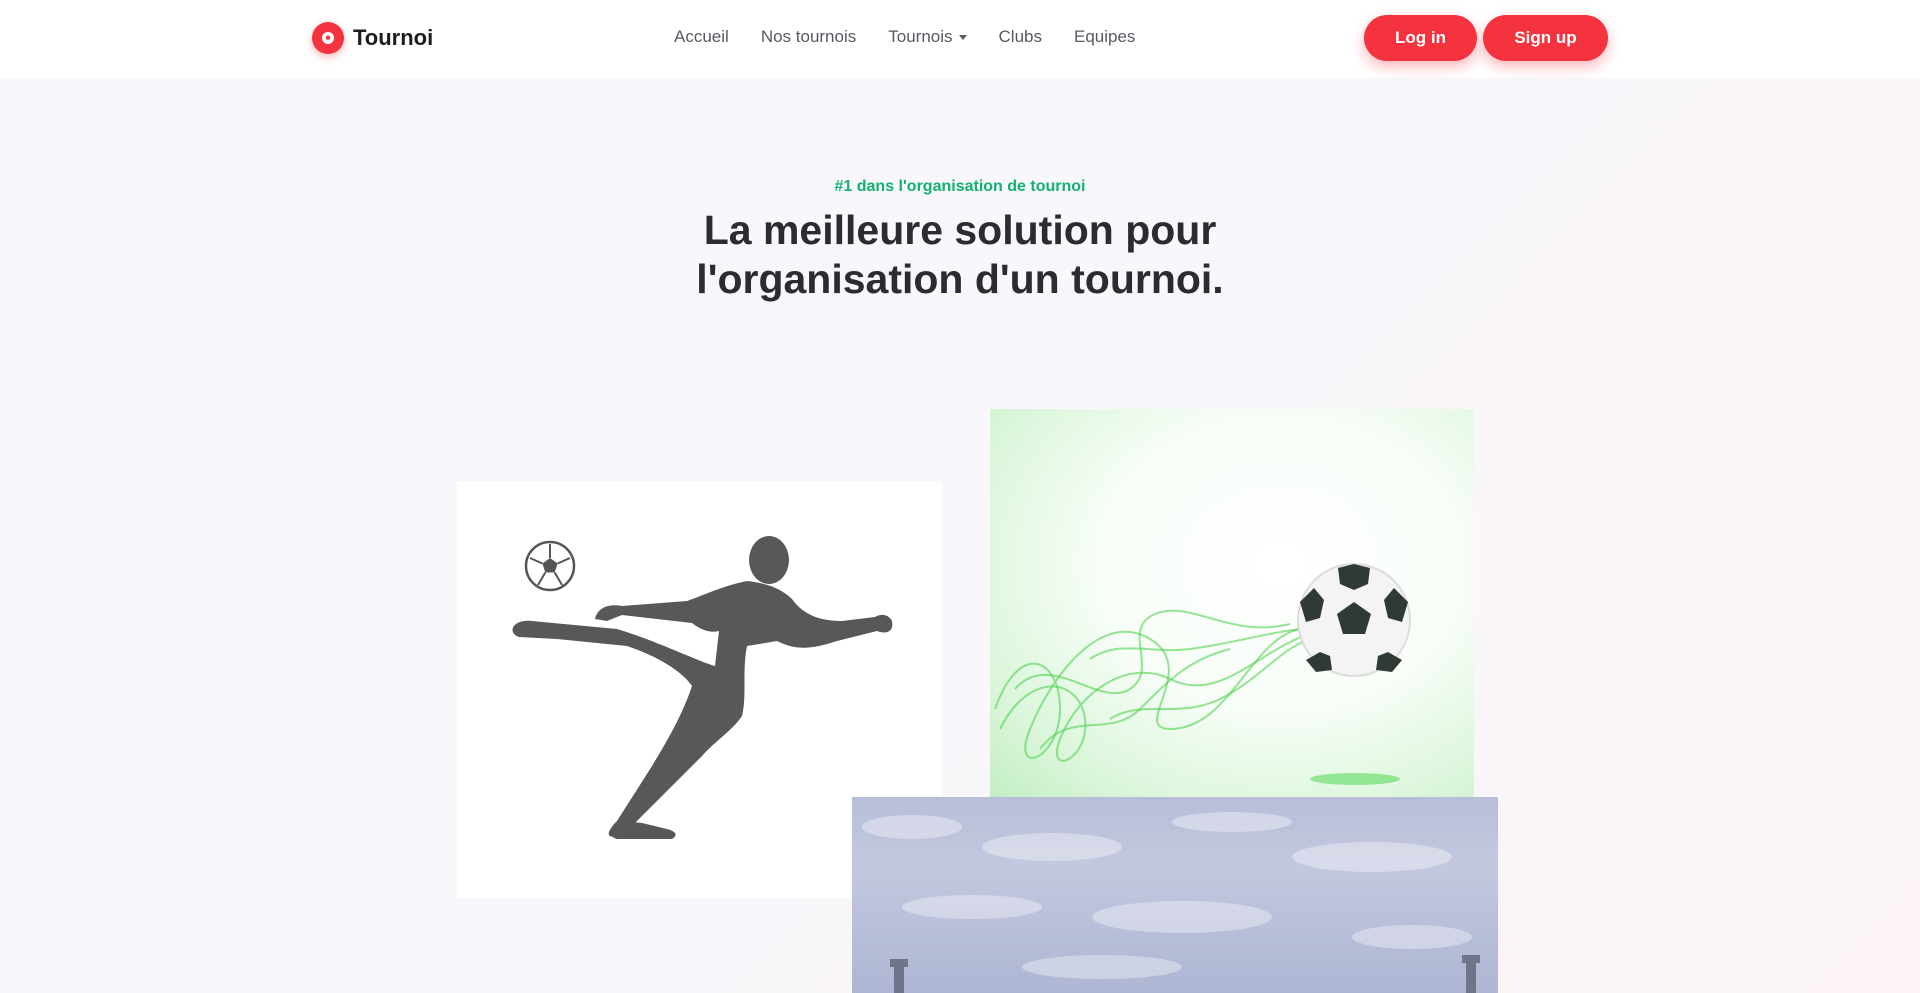  Describe the element at coordinates (960, 230) in the screenshot. I see `hero-title-line-1: La meilleure solution pour` at that location.